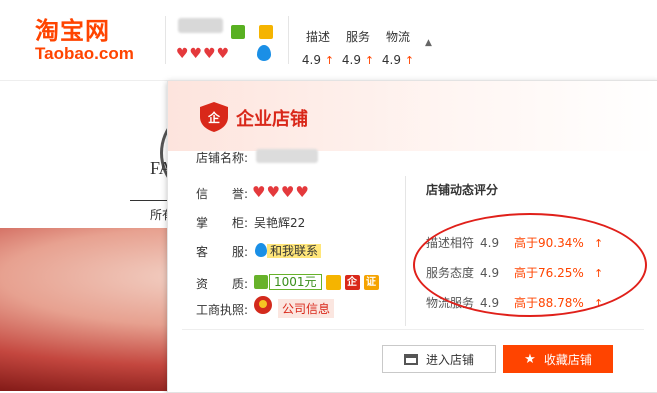 The height and width of the screenshot is (393, 657). I want to click on footer-divider, so click(413, 329).